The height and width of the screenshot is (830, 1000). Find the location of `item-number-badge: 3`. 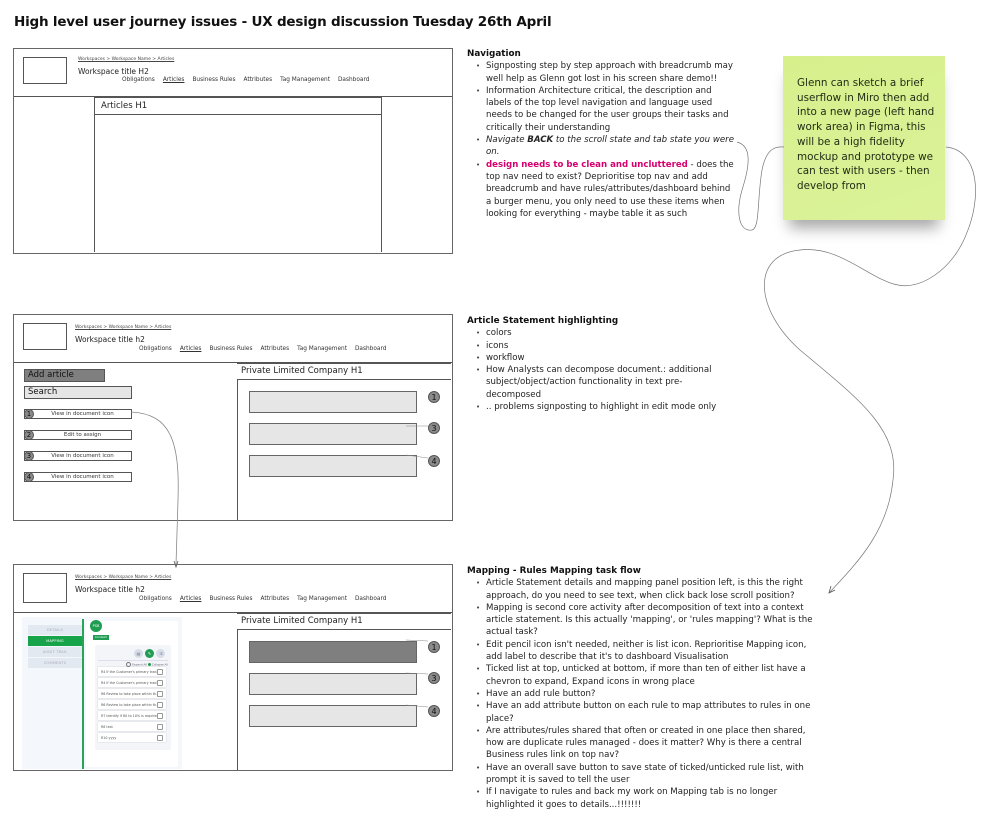

item-number-badge: 3 is located at coordinates (29, 456).